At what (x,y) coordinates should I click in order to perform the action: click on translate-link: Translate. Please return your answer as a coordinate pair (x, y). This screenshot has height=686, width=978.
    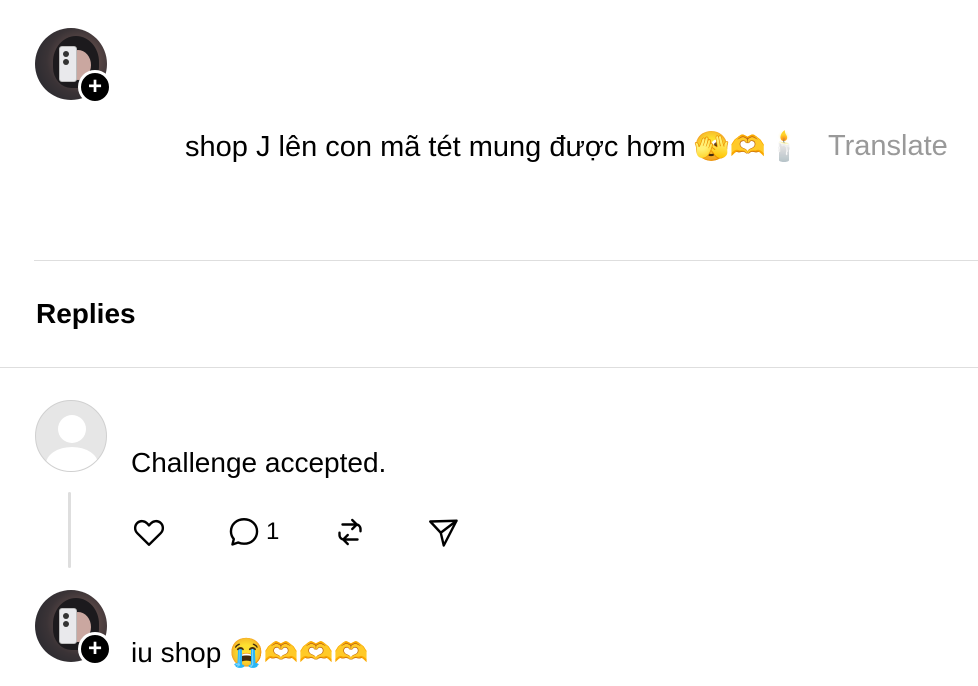
    Looking at the image, I should click on (888, 146).